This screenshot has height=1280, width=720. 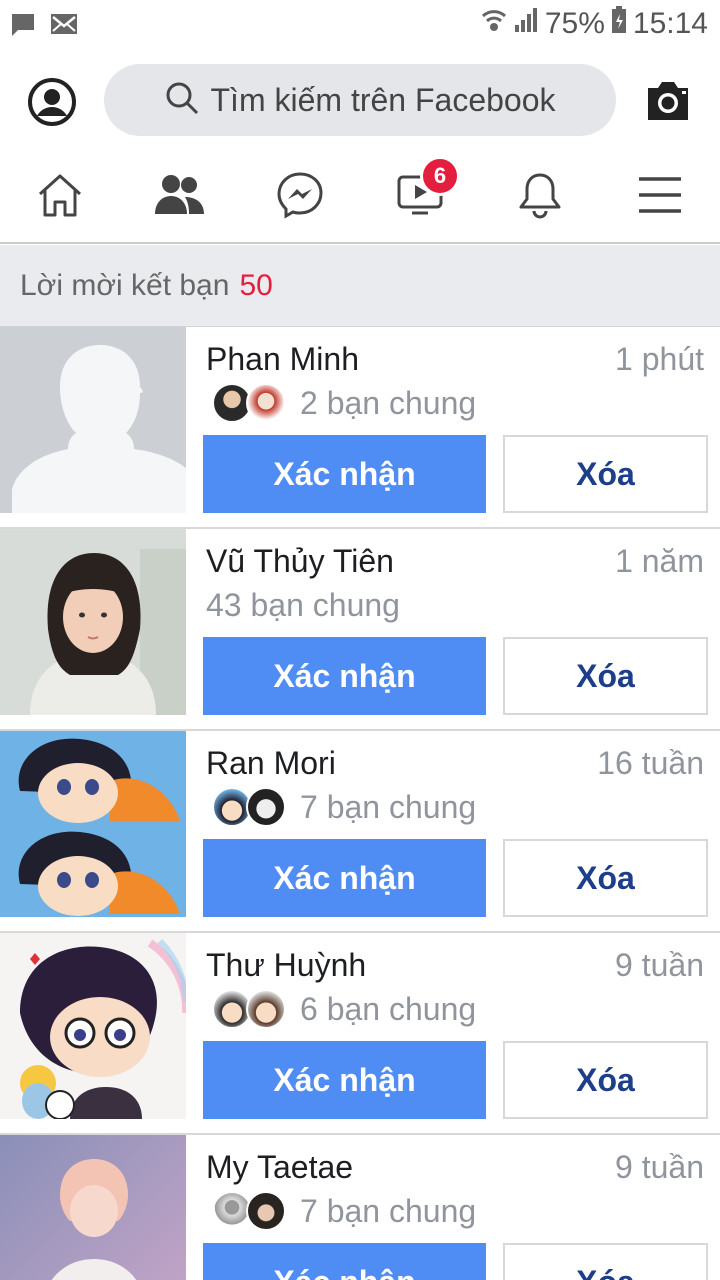 What do you see at coordinates (256, 285) in the screenshot?
I see `friend-requests-count: 50` at bounding box center [256, 285].